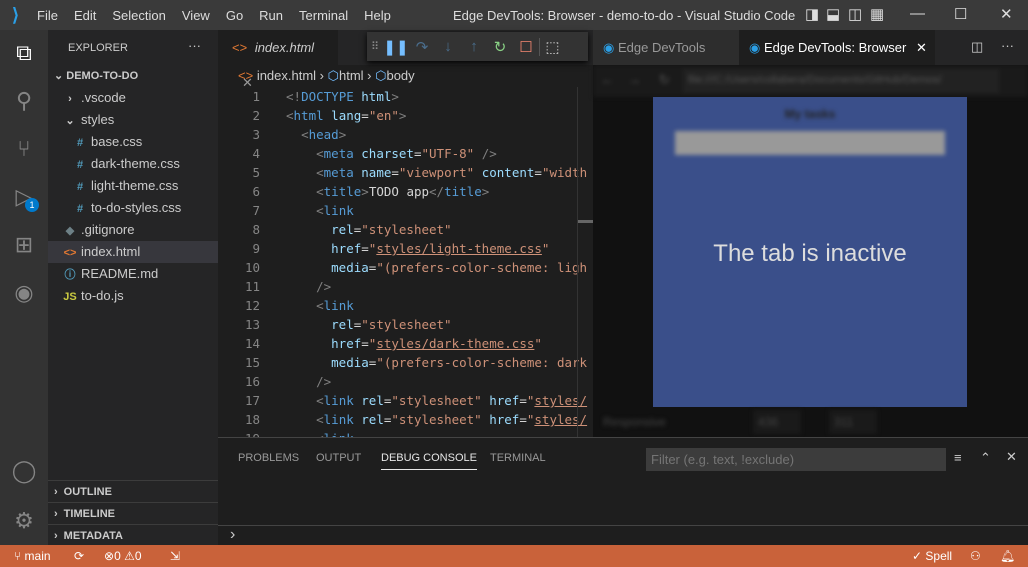  What do you see at coordinates (351, 75) in the screenshot?
I see `breadcrumb-item: html` at bounding box center [351, 75].